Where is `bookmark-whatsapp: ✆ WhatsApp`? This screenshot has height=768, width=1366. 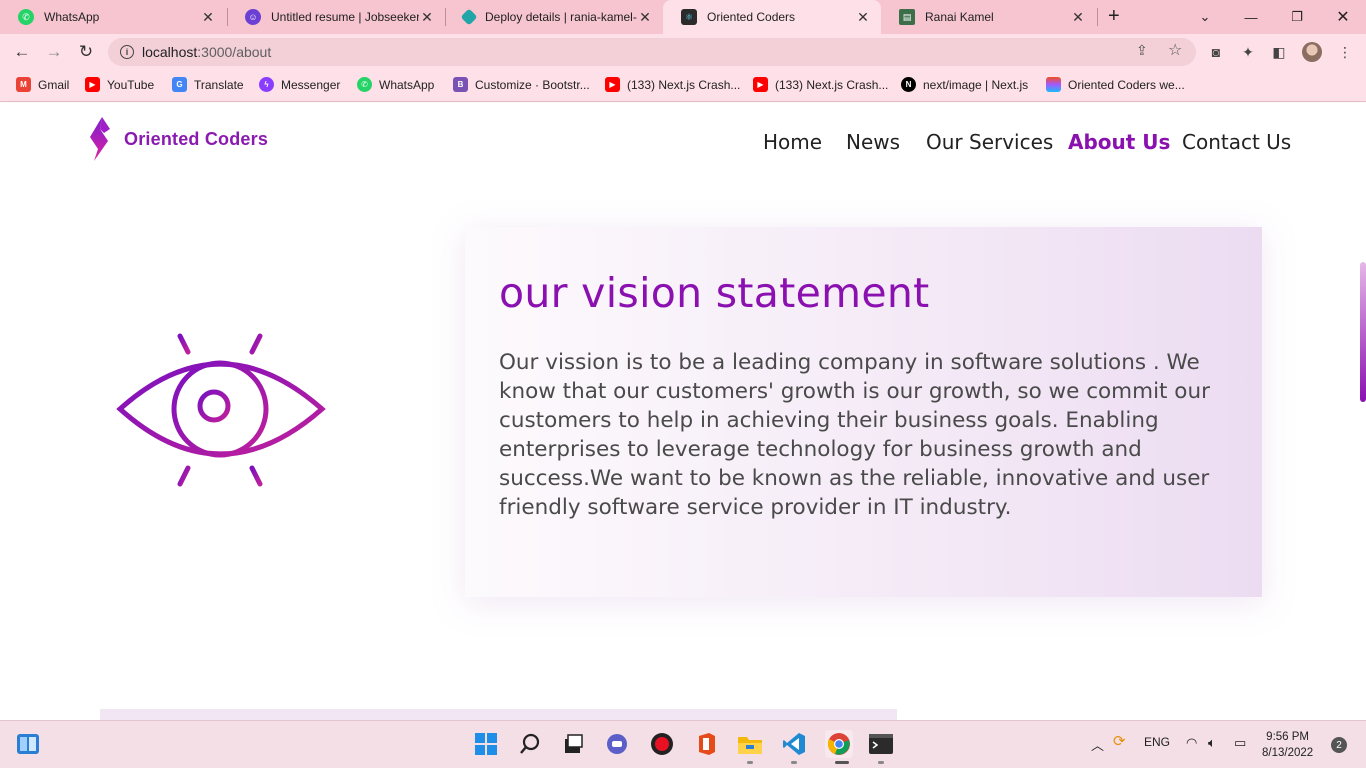
bookmark-whatsapp: ✆ WhatsApp is located at coordinates (395, 84).